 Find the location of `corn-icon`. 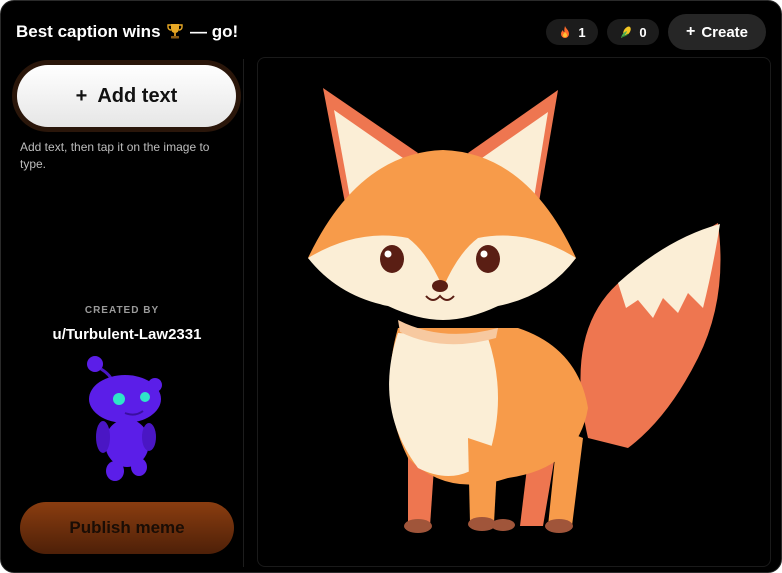

corn-icon is located at coordinates (626, 32).